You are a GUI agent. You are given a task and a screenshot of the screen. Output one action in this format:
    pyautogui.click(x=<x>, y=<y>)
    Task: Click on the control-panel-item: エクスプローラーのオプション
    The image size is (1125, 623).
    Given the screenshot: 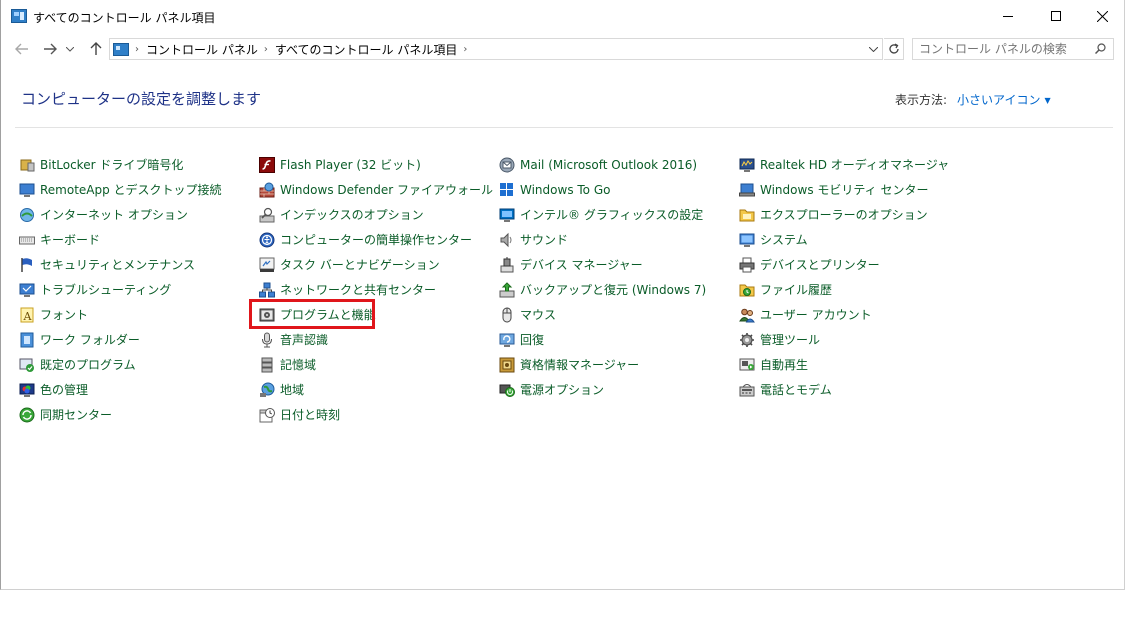 What is the action you would take?
    pyautogui.click(x=844, y=214)
    